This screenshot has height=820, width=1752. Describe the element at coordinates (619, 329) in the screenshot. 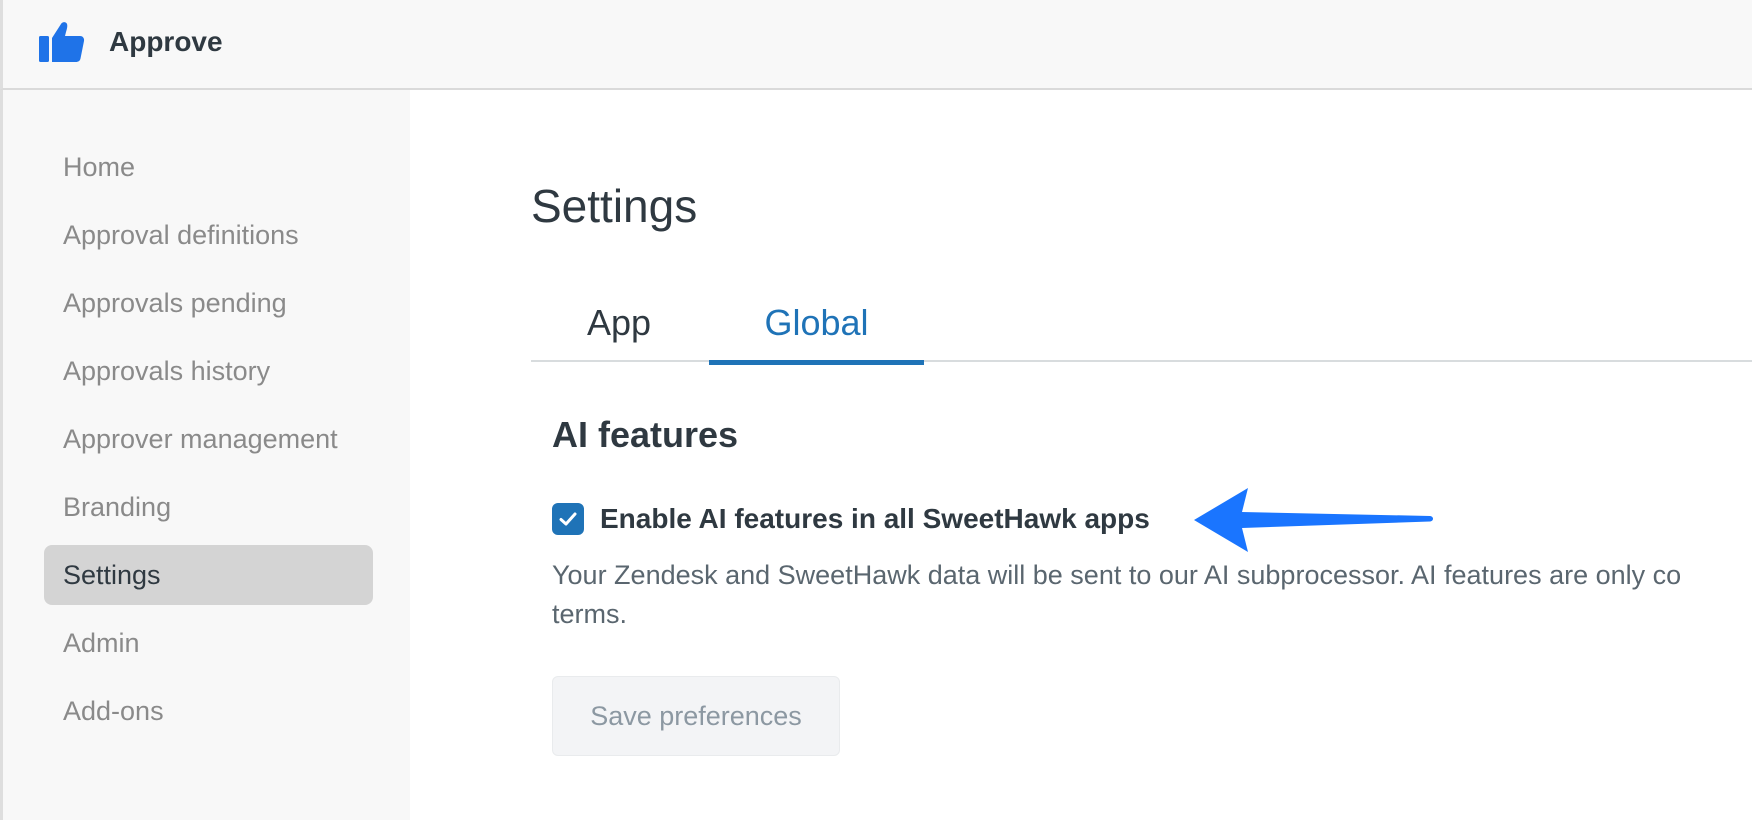

I see `tab-app: App` at that location.